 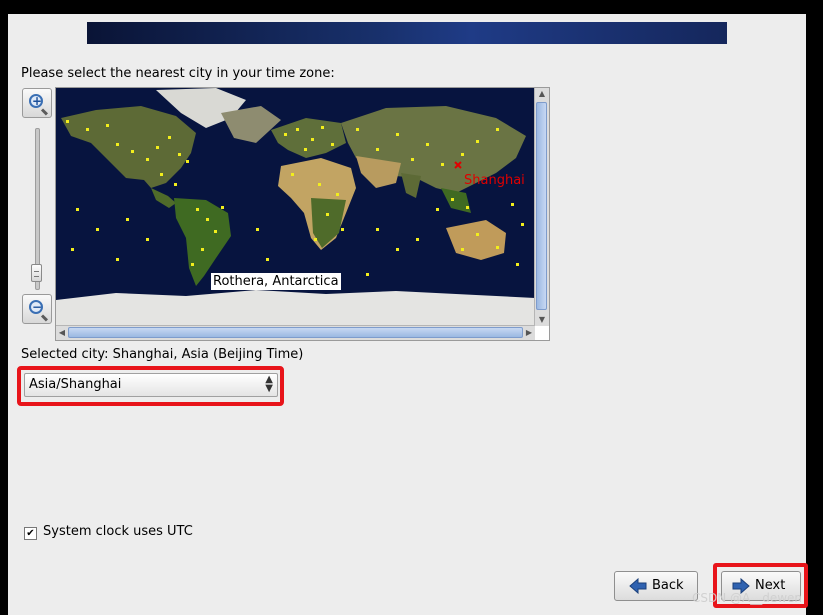 I want to click on zoom-in-button: +, so click(x=37, y=103).